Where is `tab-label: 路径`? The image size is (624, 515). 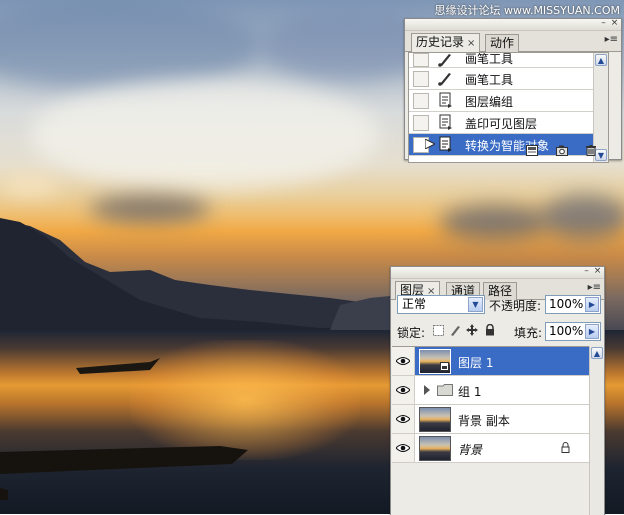
tab-label: 路径 is located at coordinates (500, 291).